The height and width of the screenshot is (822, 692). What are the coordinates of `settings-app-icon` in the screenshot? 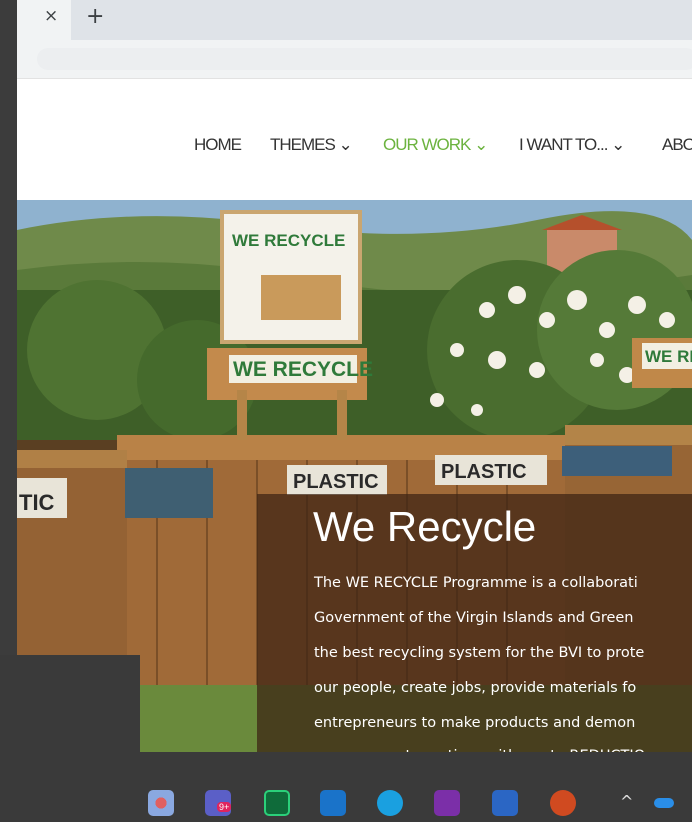 It's located at (161, 803).